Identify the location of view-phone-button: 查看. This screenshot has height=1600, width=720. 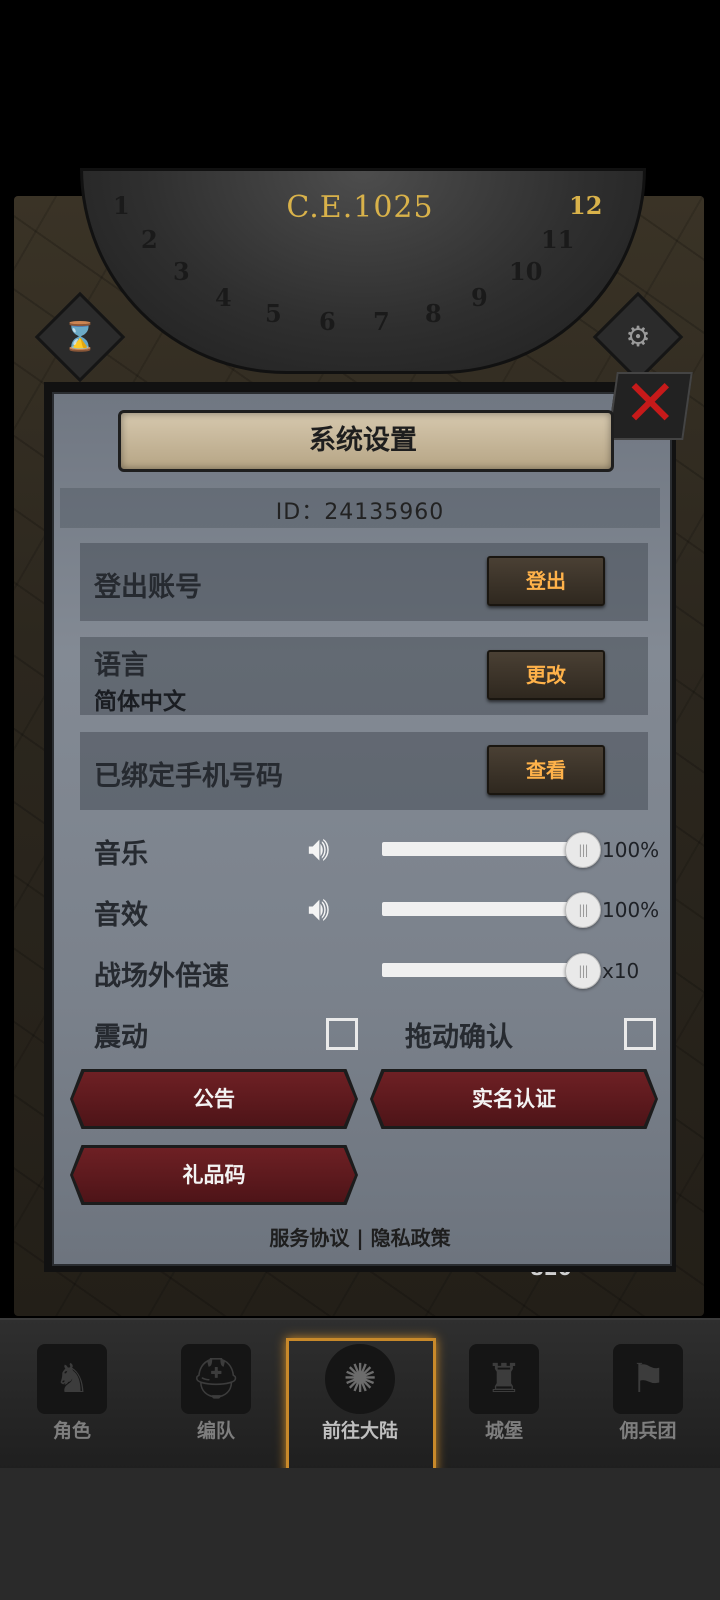
(546, 770).